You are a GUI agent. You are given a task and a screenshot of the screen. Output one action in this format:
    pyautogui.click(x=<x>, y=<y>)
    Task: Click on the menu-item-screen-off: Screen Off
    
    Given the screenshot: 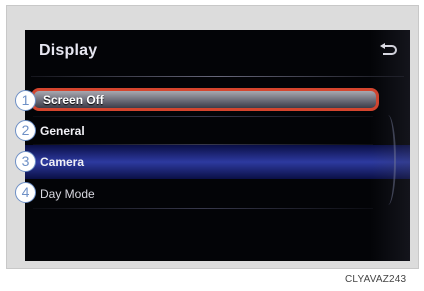 What is the action you would take?
    pyautogui.click(x=205, y=99)
    